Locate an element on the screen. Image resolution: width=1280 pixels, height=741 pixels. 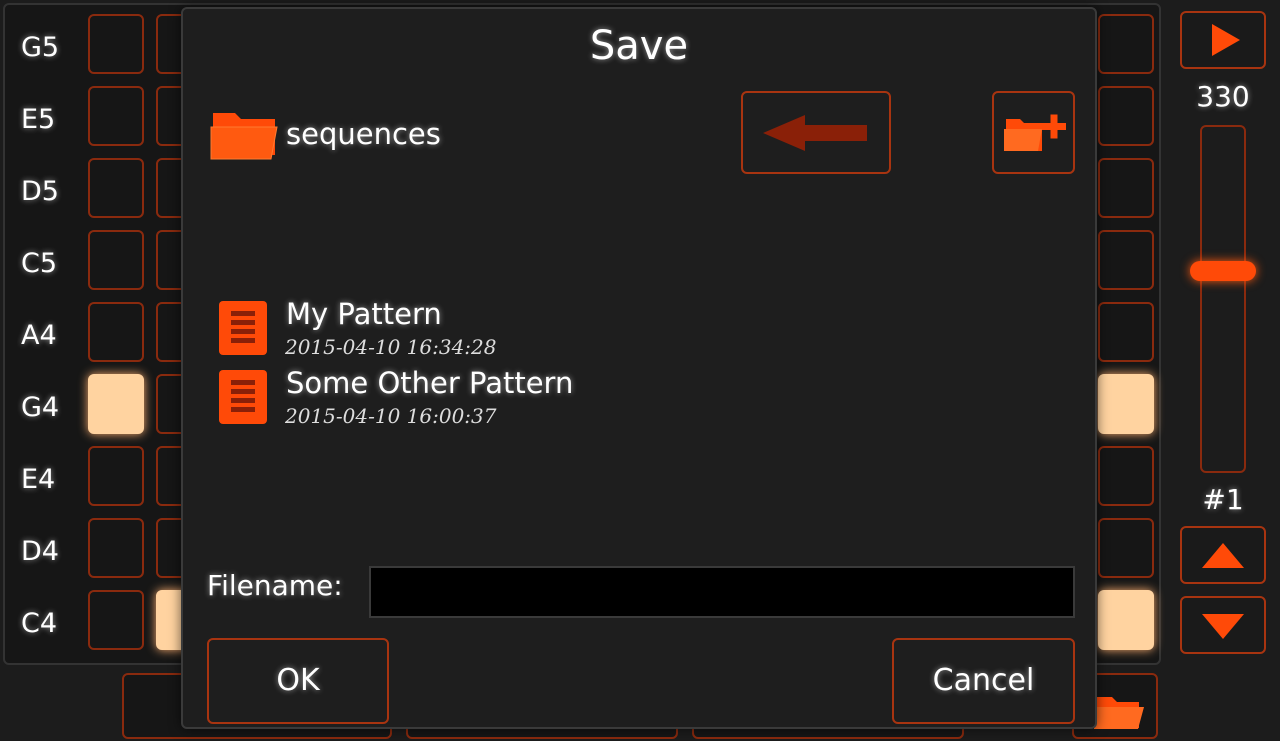
note-label: D4 is located at coordinates (40, 551).